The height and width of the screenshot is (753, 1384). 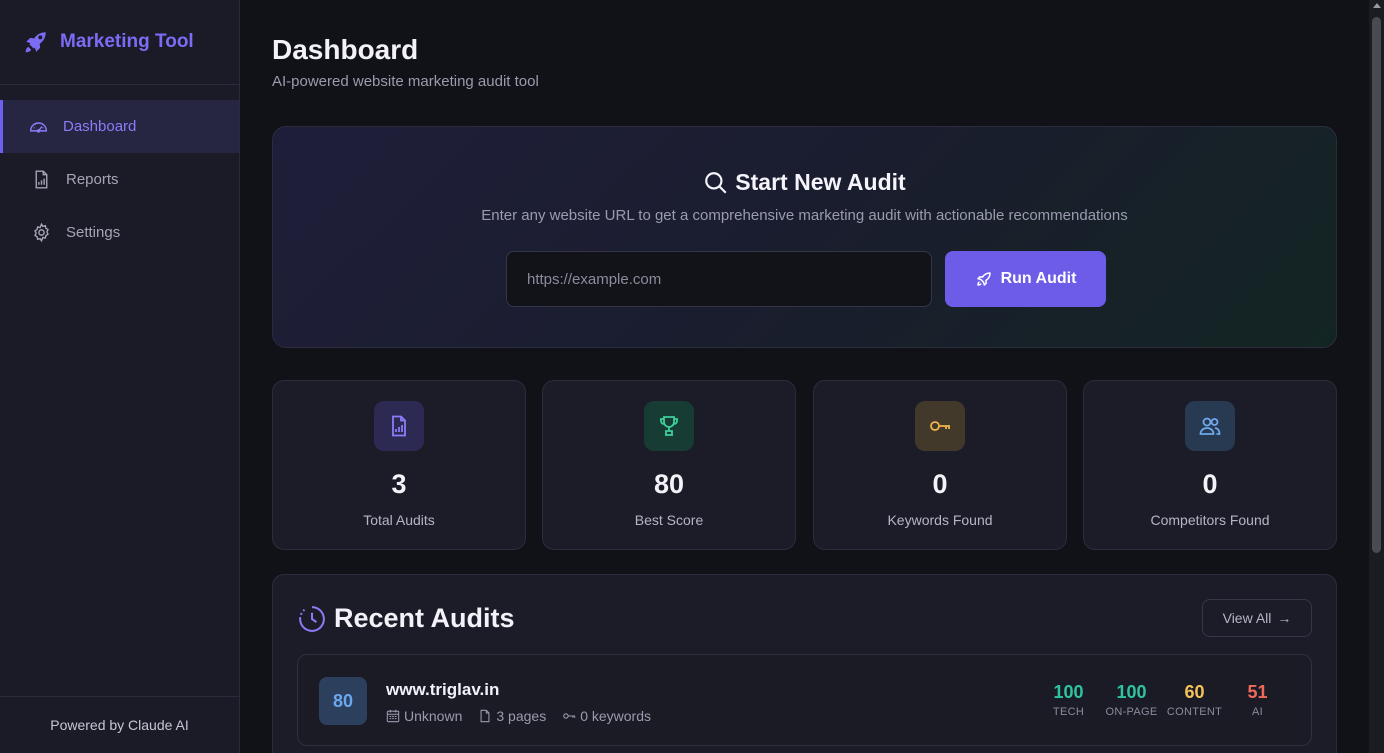 What do you see at coordinates (1210, 520) in the screenshot?
I see `stat-label: Competitors Found` at bounding box center [1210, 520].